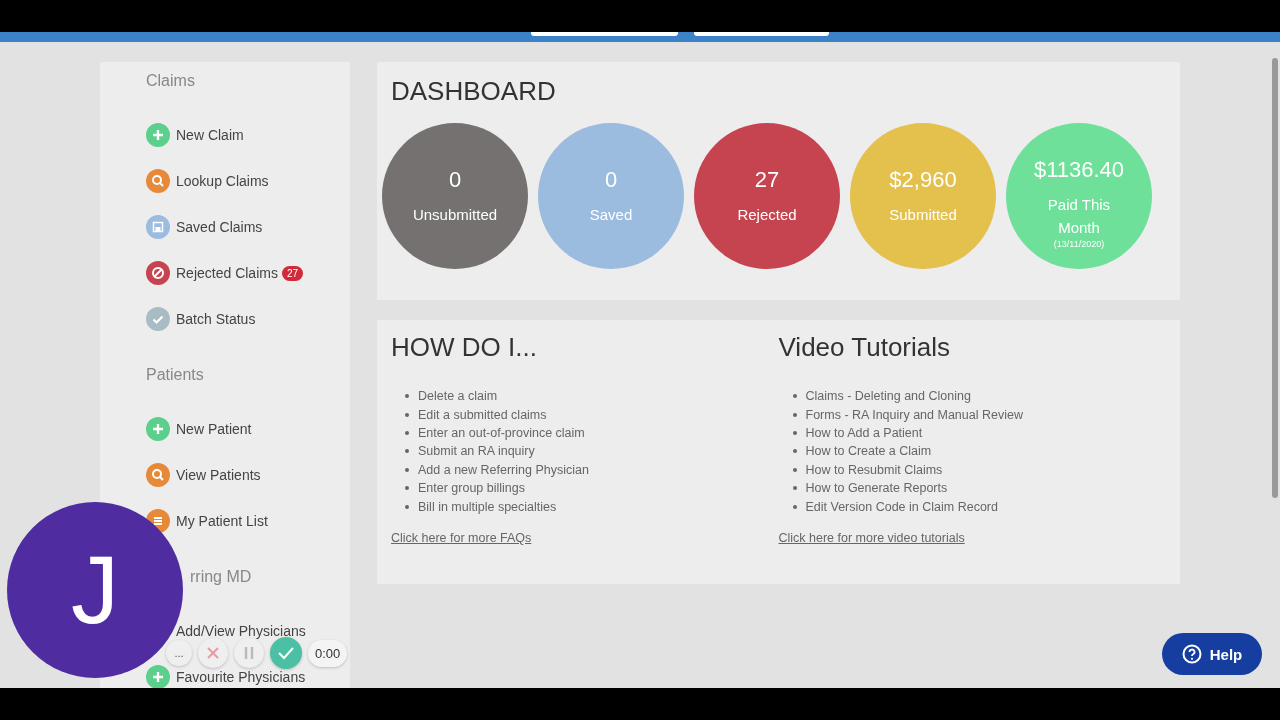 The width and height of the screenshot is (1280, 720). What do you see at coordinates (871, 537) in the screenshot?
I see `more-link: Click here for more video tutorials` at bounding box center [871, 537].